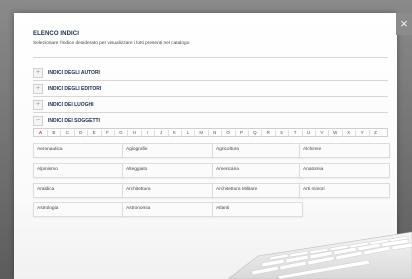  Describe the element at coordinates (40, 132) in the screenshot. I see `letter-filter-a: A` at that location.